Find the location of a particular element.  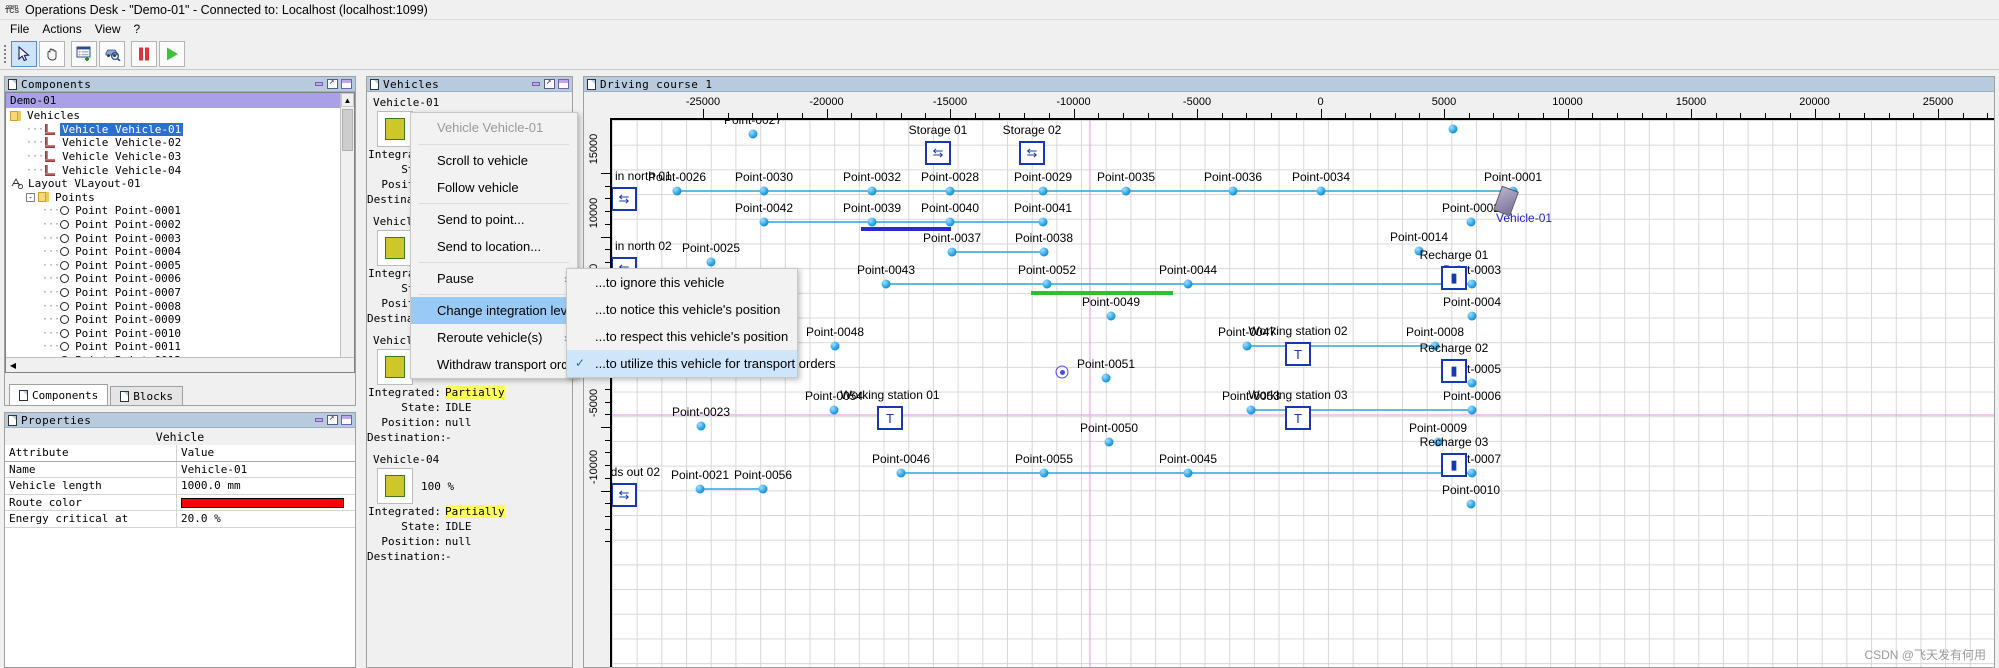

pause-all-vehicles-button is located at coordinates (144, 53).